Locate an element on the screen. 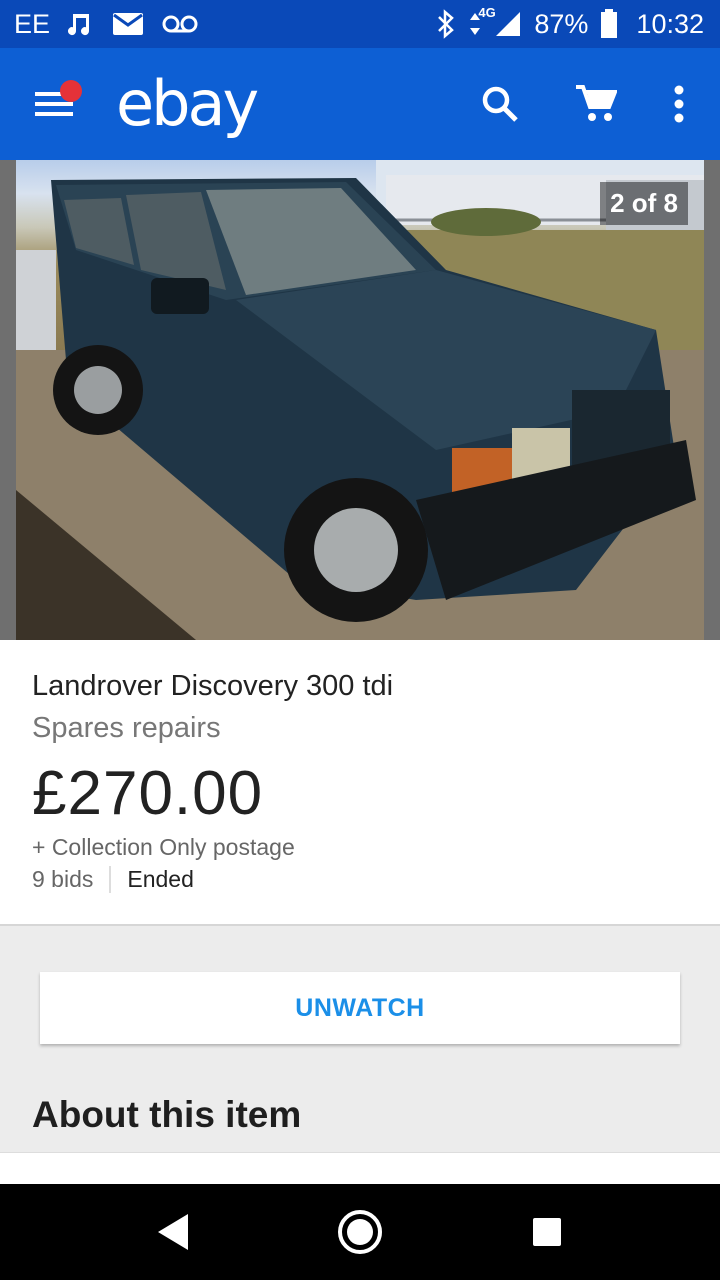 The image size is (720, 1280). overflow-menu-icon is located at coordinates (679, 104).